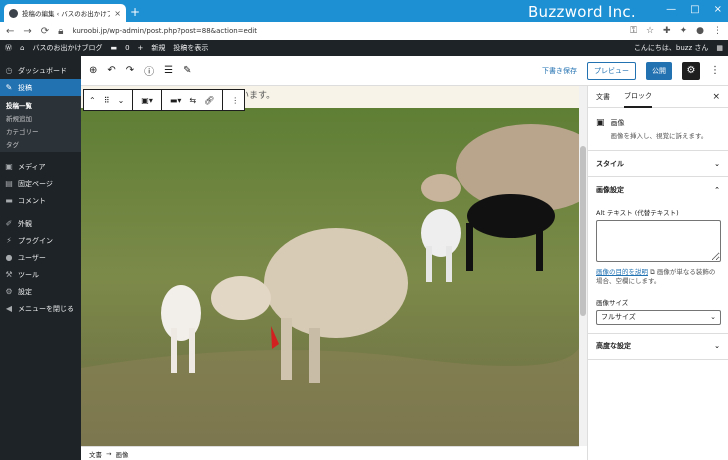 The image size is (728, 460). I want to click on extension-icon: ✚, so click(667, 31).